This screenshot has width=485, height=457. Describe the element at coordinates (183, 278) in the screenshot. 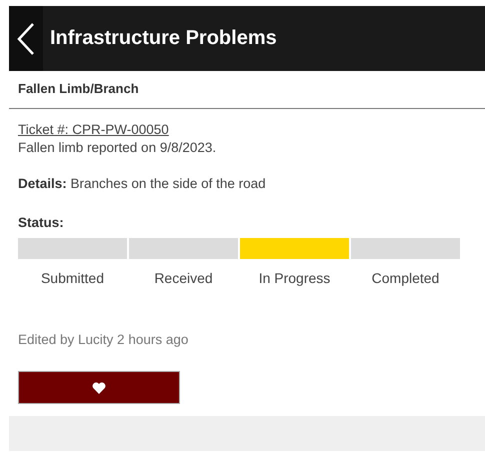

I see `status-step-label: Received` at that location.